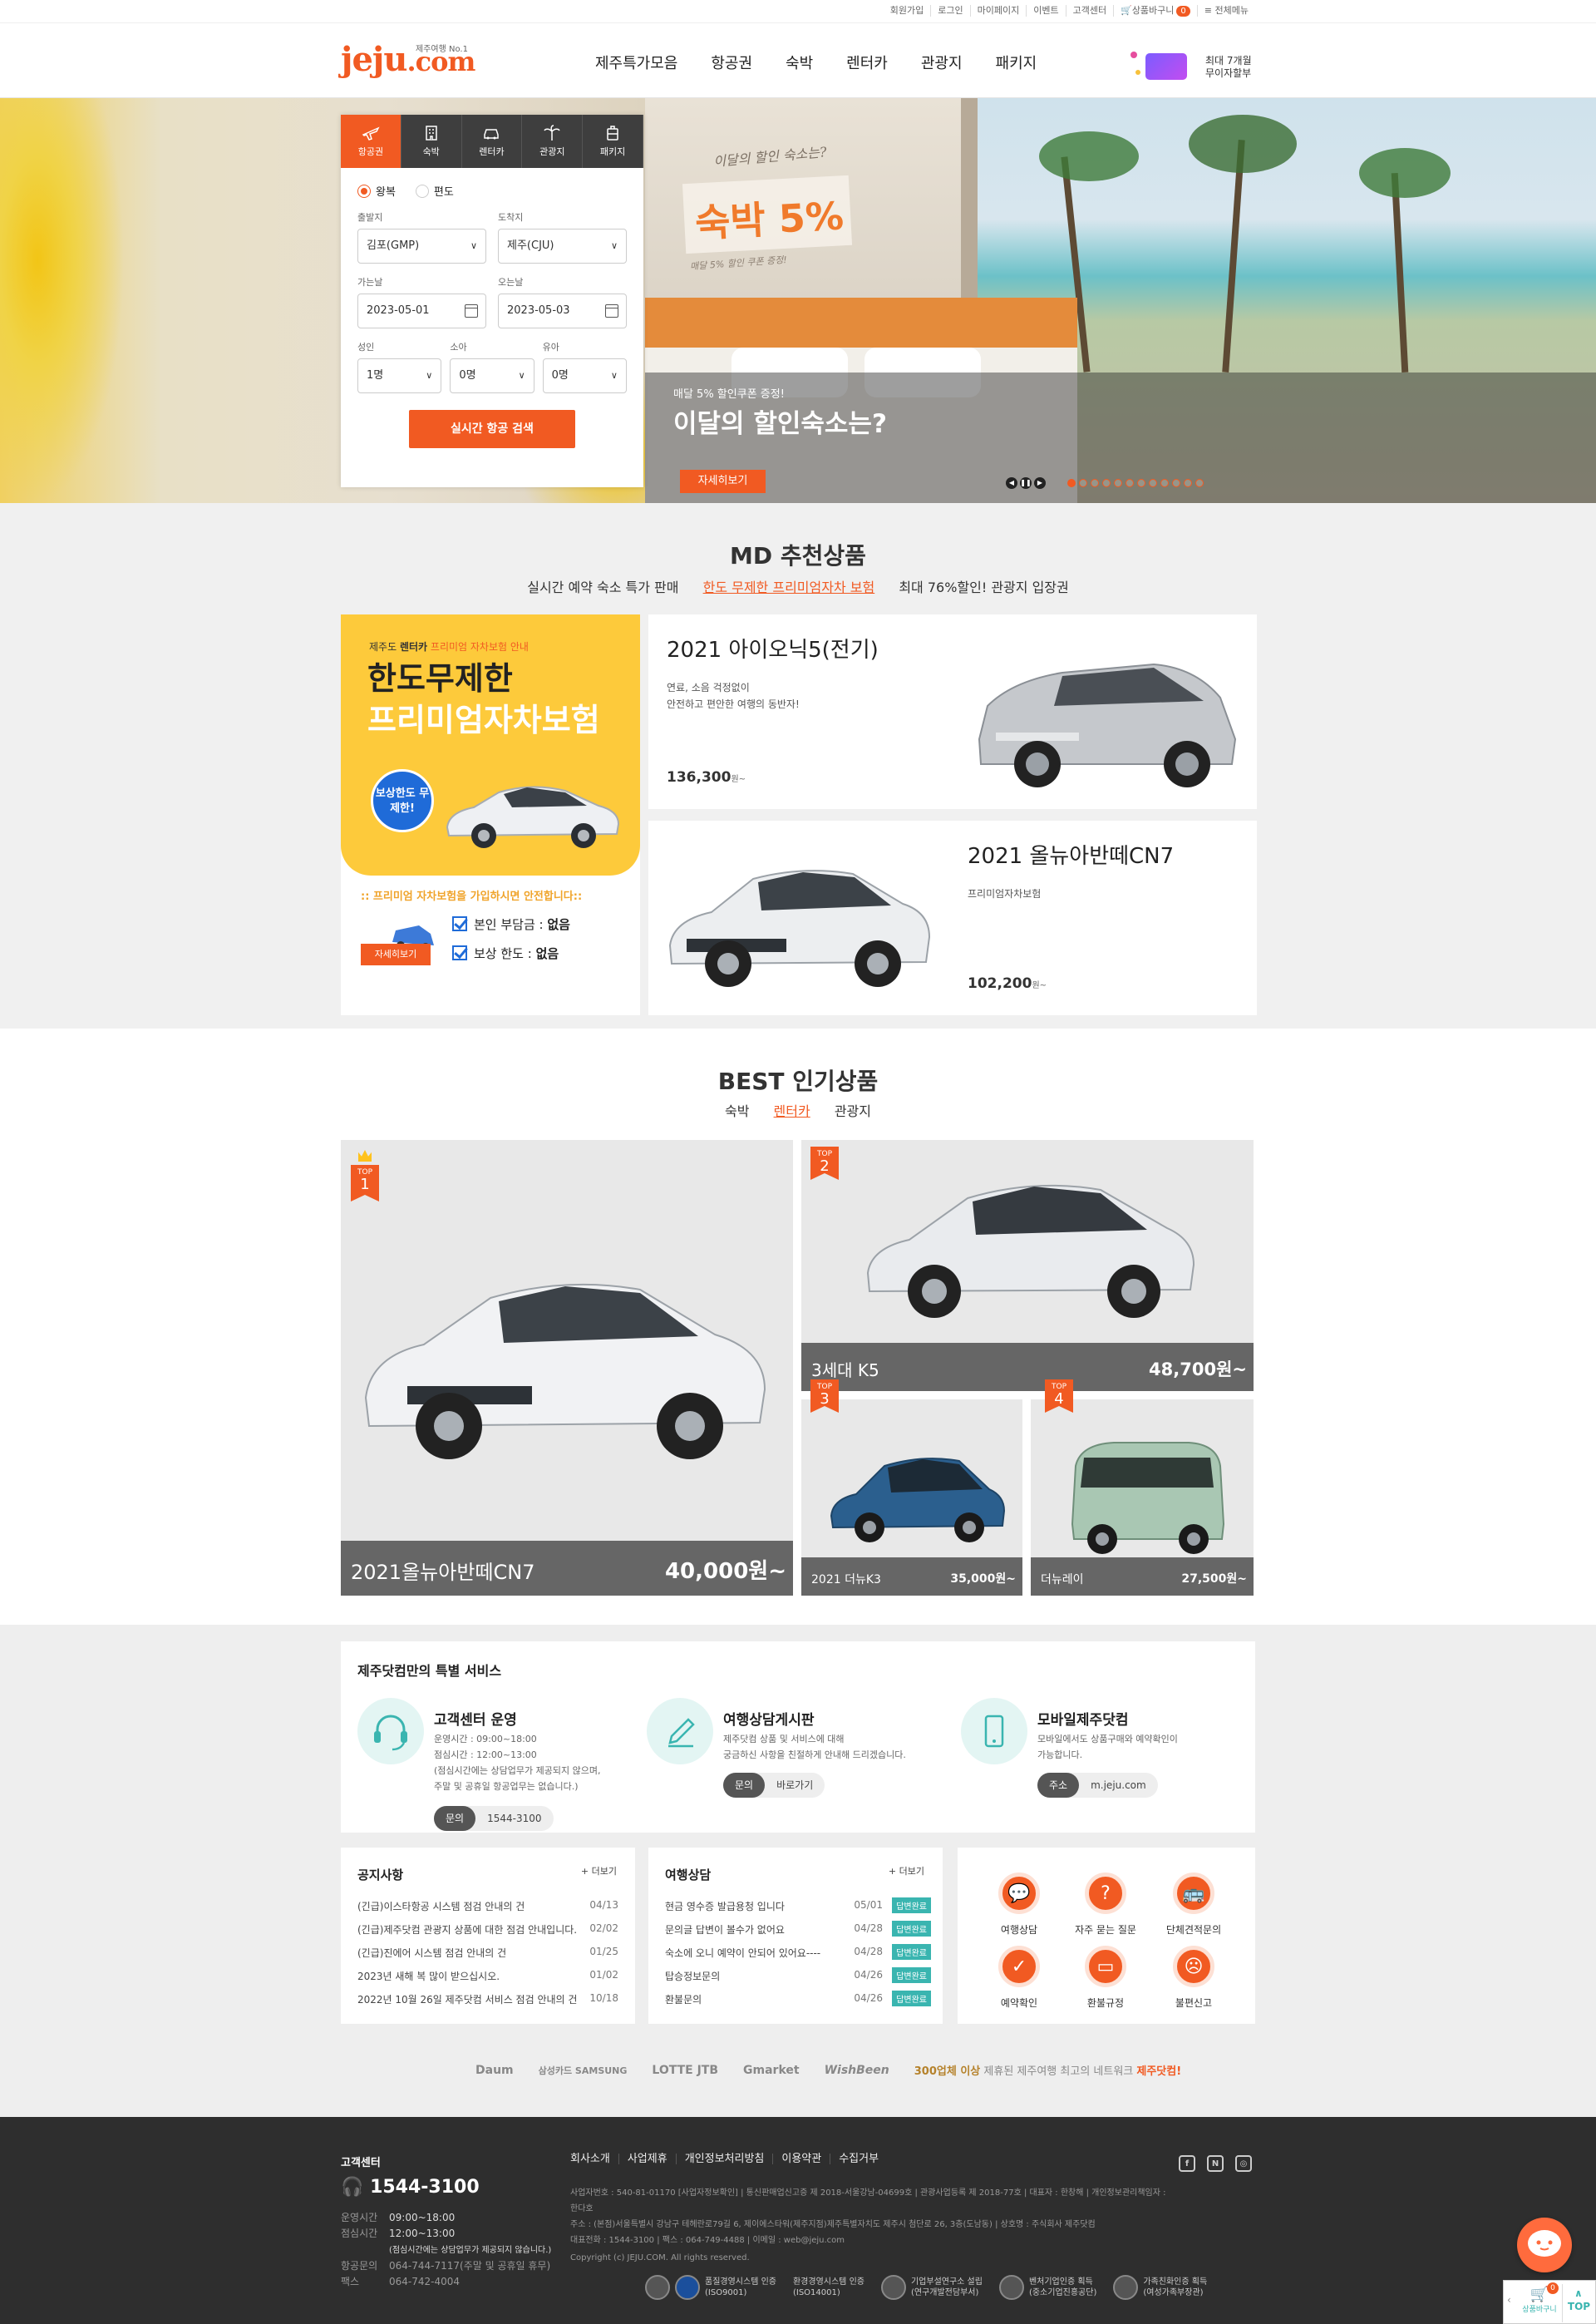 Image resolution: width=1596 pixels, height=2324 pixels. I want to click on pause-icon: ❚❚, so click(1026, 483).